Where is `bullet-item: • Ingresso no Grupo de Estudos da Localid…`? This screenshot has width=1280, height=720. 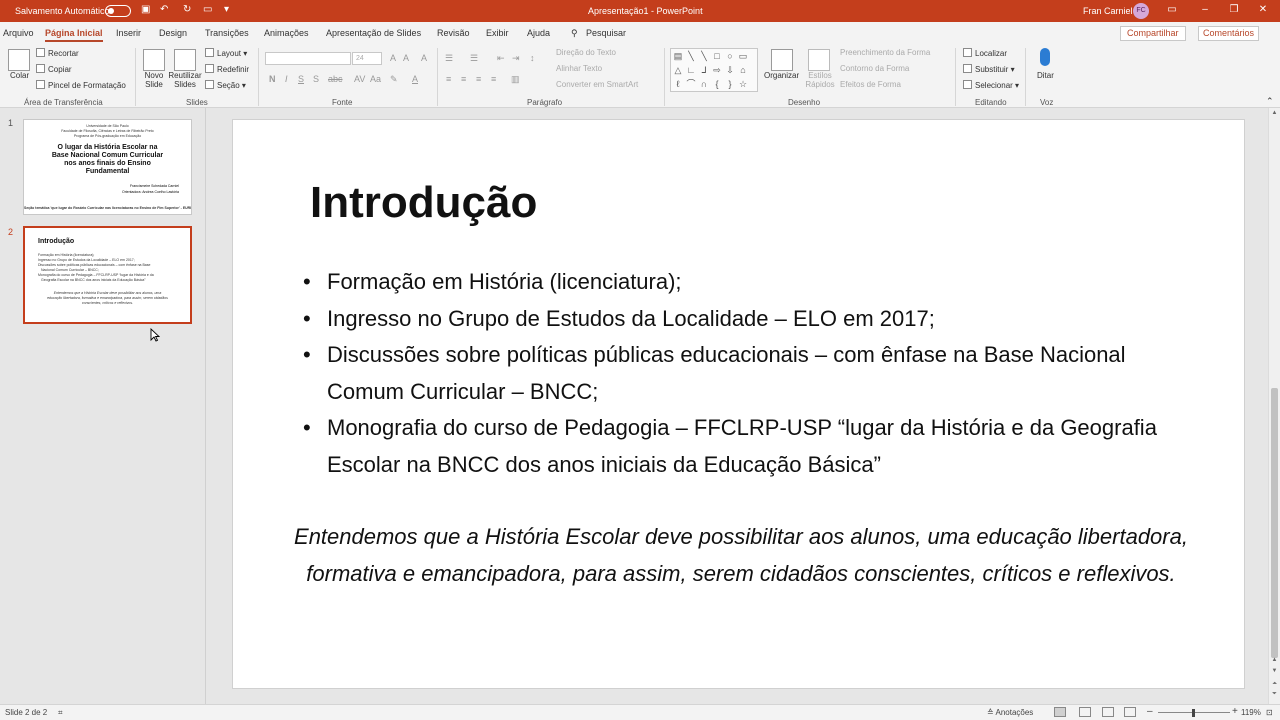 bullet-item: • Ingresso no Grupo de Estudos da Localid… is located at coordinates (753, 319).